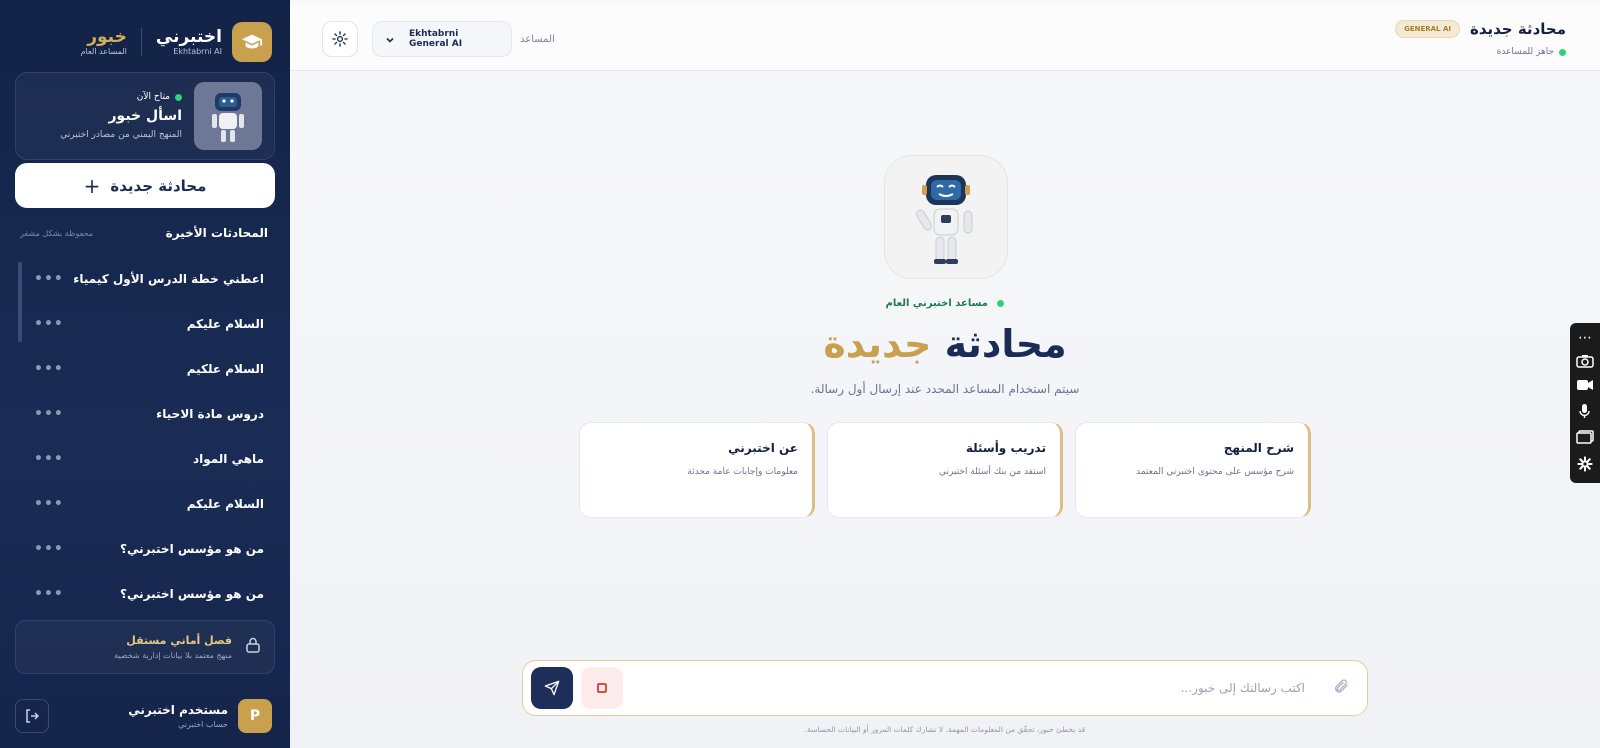 This screenshot has height=748, width=1600. I want to click on suggestion-card-about: عن اختبرني معلومات وإجابات عامة محدثة, so click(697, 470).